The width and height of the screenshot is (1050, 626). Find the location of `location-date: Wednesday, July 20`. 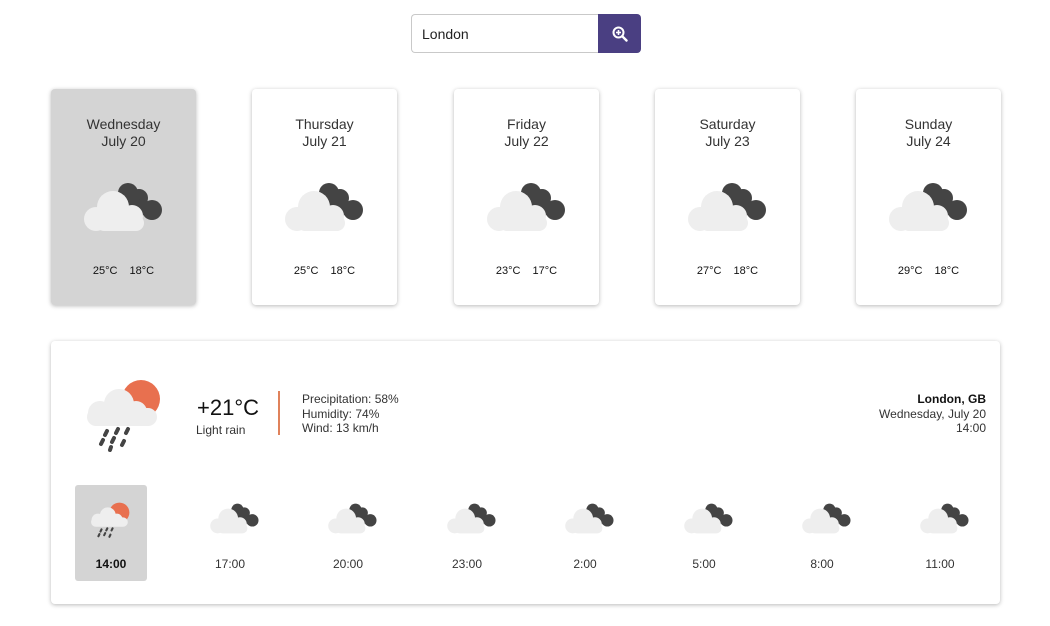

location-date: Wednesday, July 20 is located at coordinates (932, 413).